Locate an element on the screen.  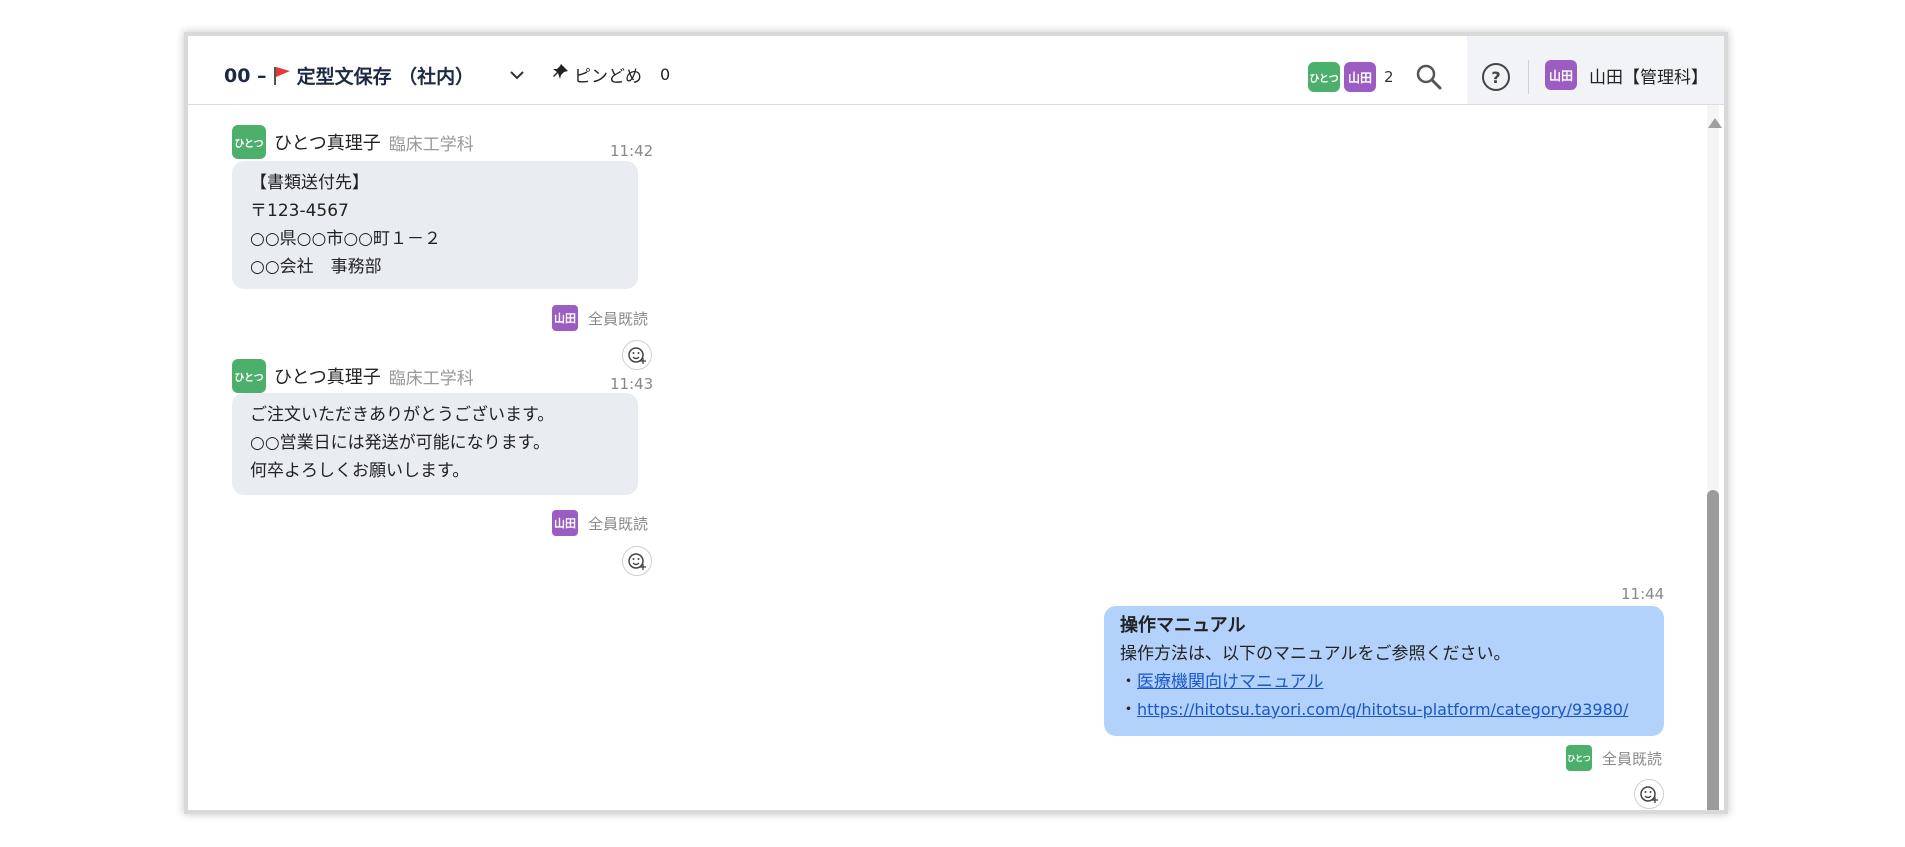
pin-icon is located at coordinates (561, 74).